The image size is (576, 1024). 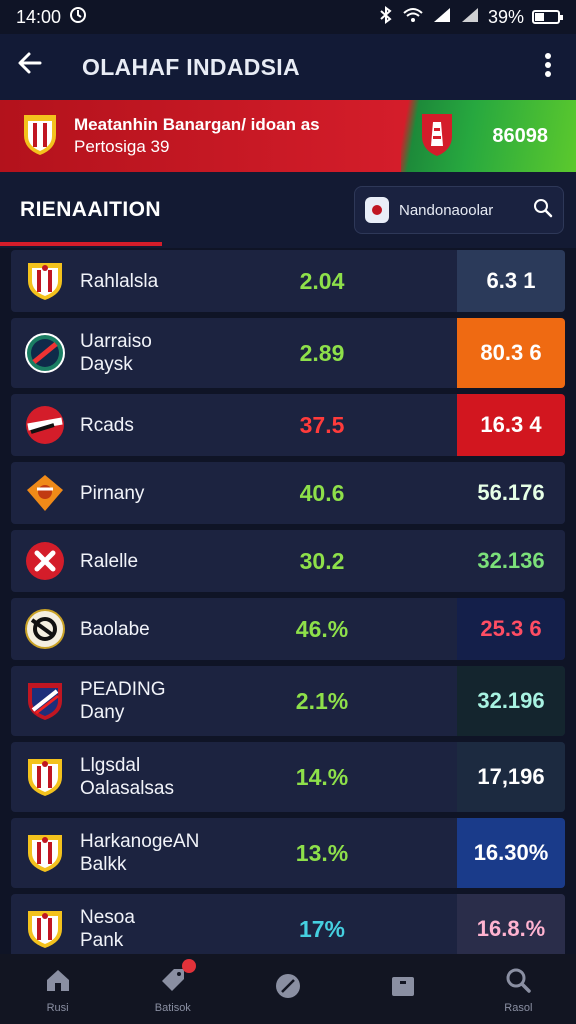 What do you see at coordinates (288, 281) in the screenshot?
I see `team-row: Rahlalsla 2.04 6.3 1` at bounding box center [288, 281].